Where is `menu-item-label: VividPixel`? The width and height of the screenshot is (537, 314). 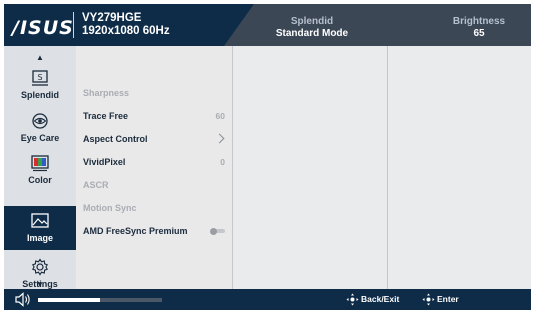 menu-item-label: VividPixel is located at coordinates (104, 162).